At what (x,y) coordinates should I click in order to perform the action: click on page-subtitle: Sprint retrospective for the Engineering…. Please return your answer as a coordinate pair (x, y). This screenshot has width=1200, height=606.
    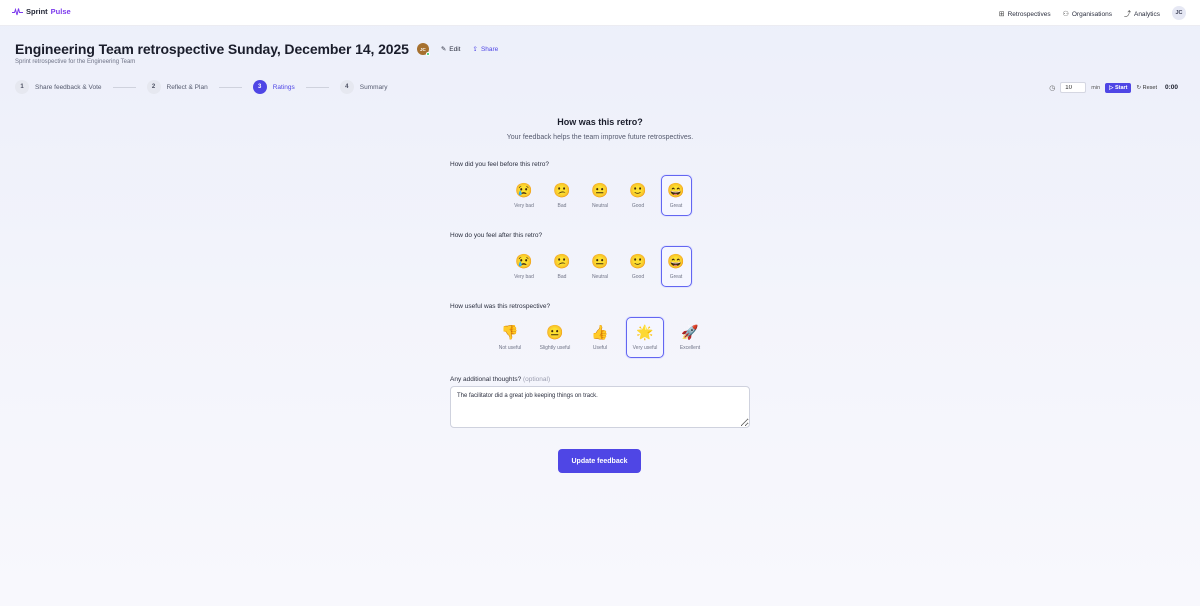
    Looking at the image, I should click on (75, 62).